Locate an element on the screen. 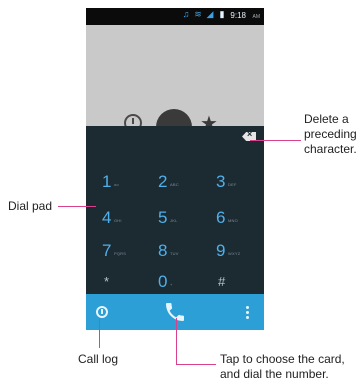 The image size is (362, 383). delete-leader-line is located at coordinates (275, 140).